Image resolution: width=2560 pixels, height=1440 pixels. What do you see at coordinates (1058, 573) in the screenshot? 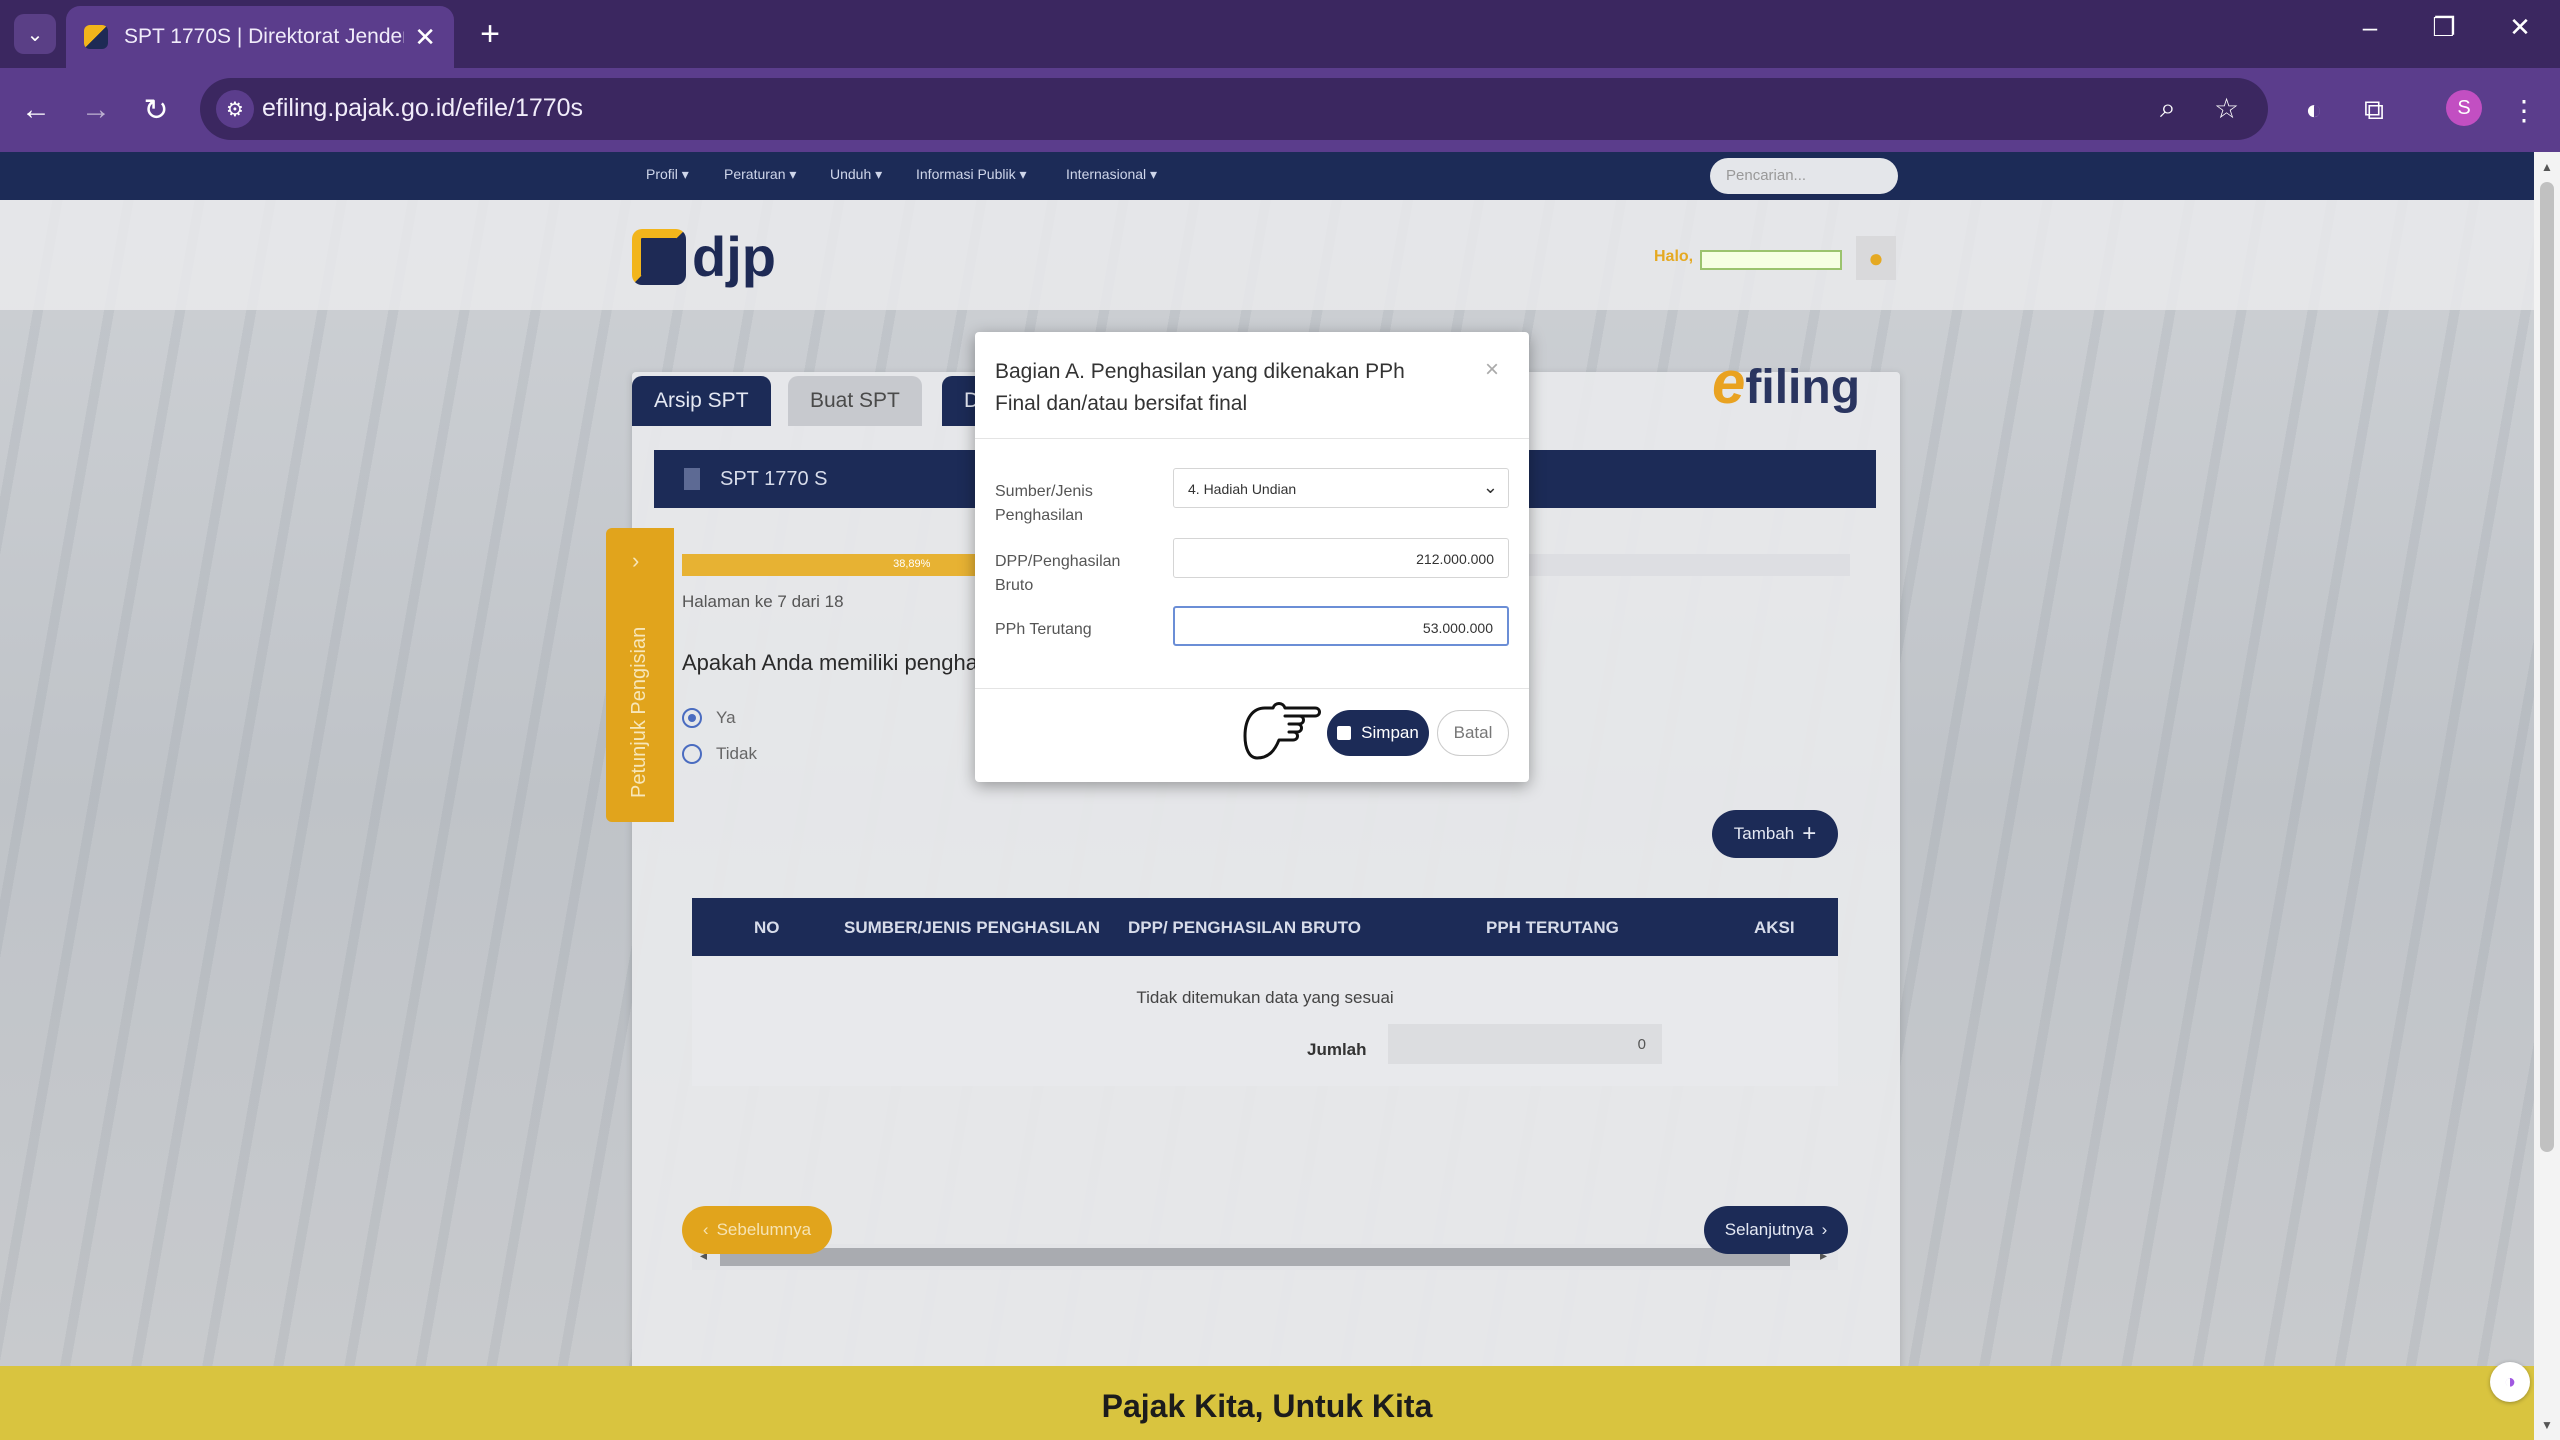
I see `gross-income-label: DPP/Penghasilan Bruto` at bounding box center [1058, 573].